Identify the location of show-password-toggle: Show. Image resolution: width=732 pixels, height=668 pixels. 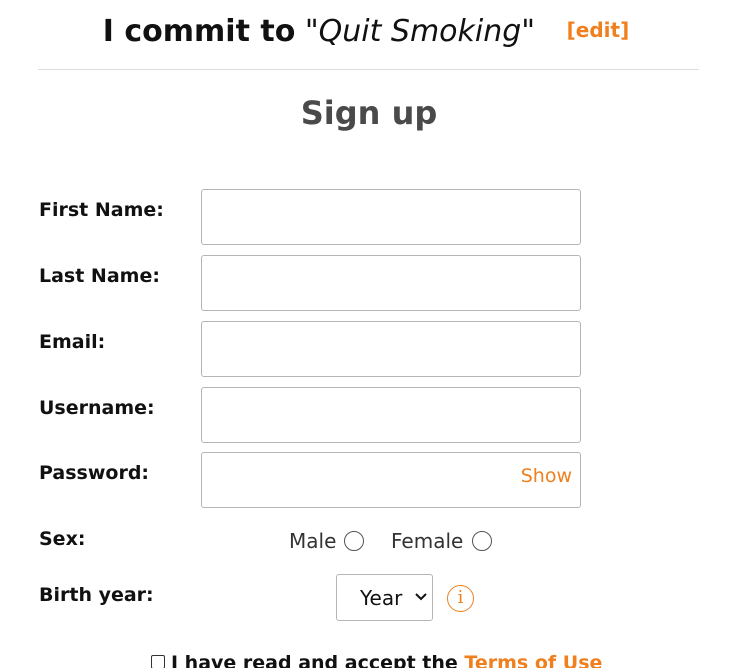
(546, 476).